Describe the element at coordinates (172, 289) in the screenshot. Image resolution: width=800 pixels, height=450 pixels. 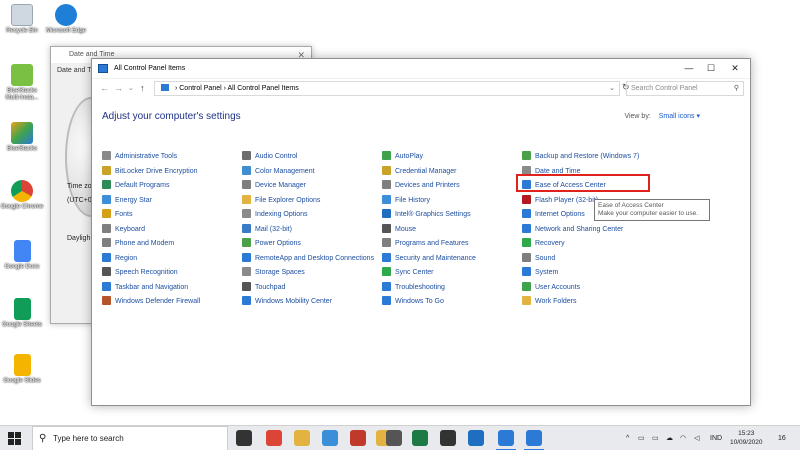
I see `control-panel-item: Taskbar and Navigation` at that location.